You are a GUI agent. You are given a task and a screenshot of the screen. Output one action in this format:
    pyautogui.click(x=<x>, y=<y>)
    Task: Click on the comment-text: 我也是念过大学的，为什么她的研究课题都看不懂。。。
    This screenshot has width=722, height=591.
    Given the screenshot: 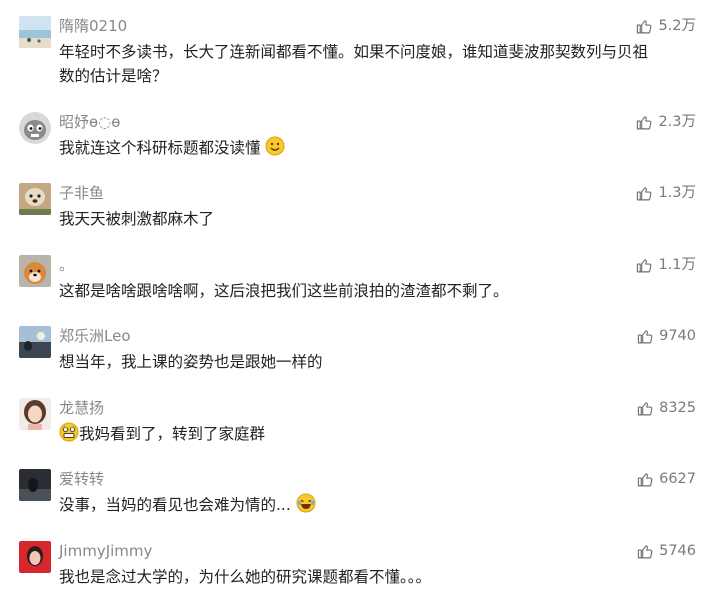 What is the action you would take?
    pyautogui.click(x=245, y=577)
    